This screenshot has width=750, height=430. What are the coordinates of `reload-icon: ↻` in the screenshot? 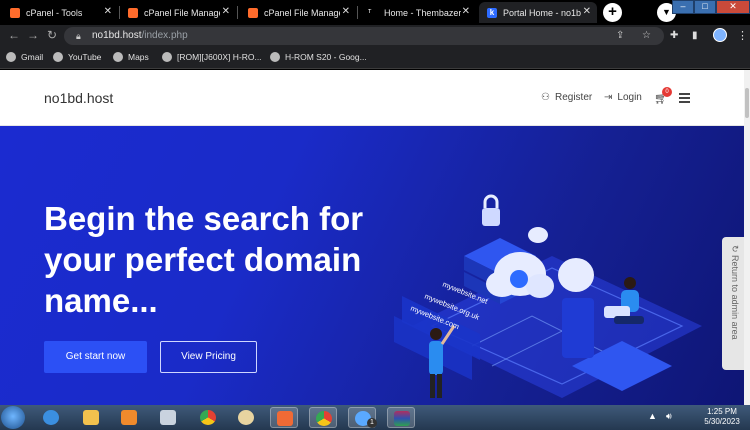 It's located at (52, 35).